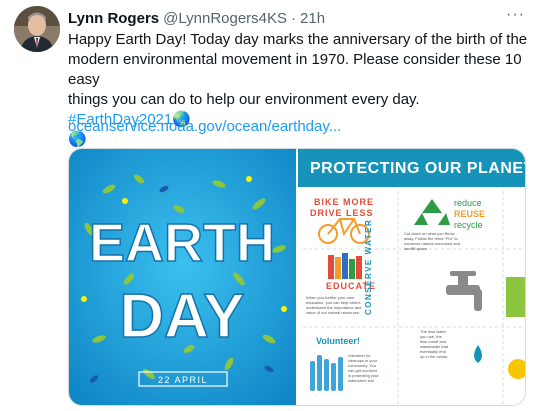 This screenshot has width=539, height=411. Describe the element at coordinates (345, 266) in the screenshot. I see `books-icon` at that location.